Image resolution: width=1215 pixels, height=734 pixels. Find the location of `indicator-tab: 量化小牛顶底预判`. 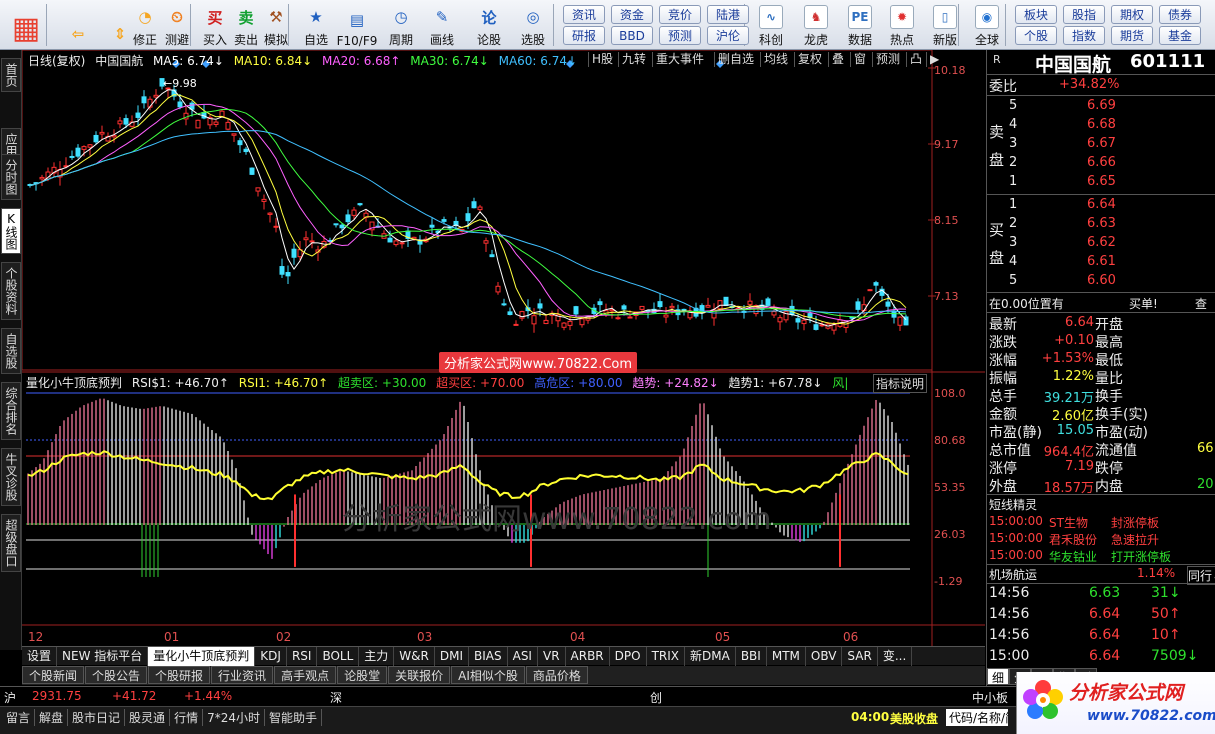

indicator-tab: 量化小牛顶底预判 is located at coordinates (202, 656).